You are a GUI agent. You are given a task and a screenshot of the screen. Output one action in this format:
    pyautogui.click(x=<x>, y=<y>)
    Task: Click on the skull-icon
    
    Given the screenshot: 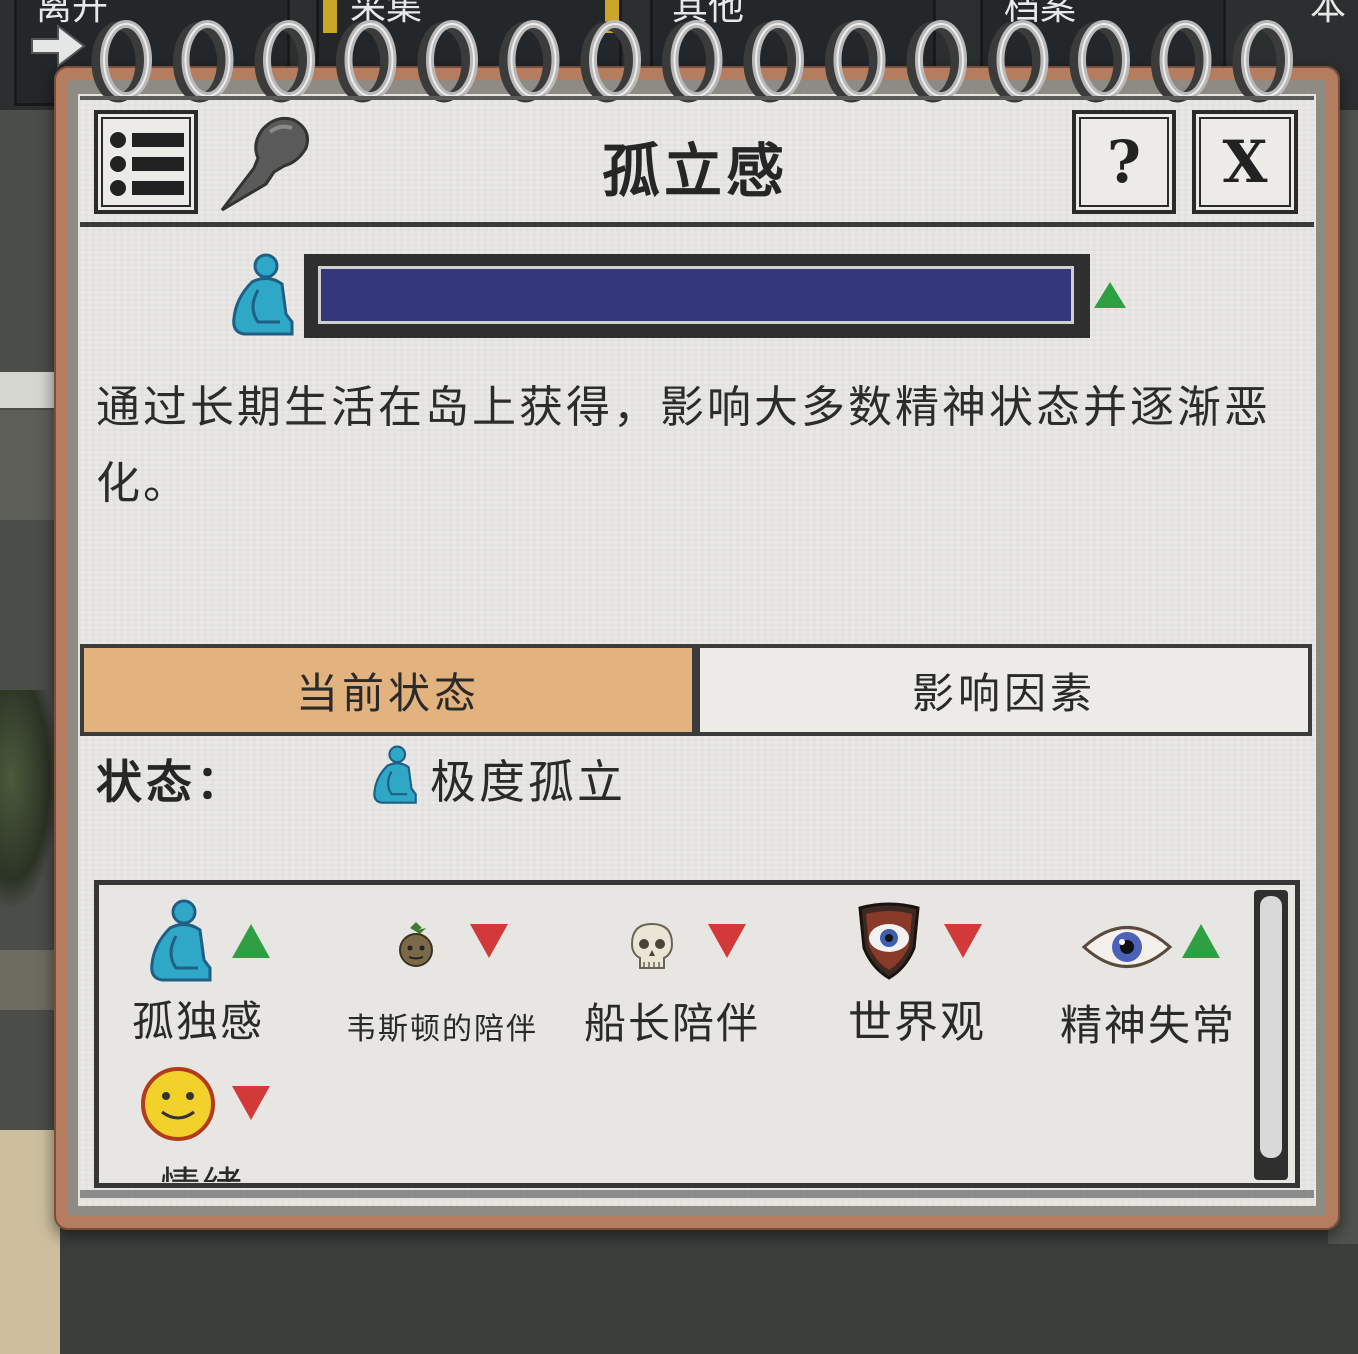 What is the action you would take?
    pyautogui.click(x=652, y=947)
    